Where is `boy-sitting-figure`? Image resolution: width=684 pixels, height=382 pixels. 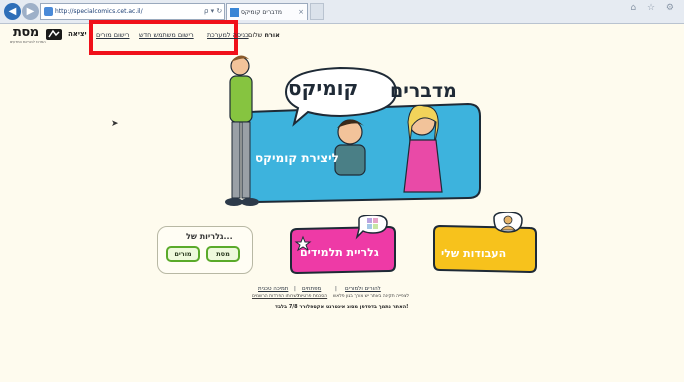
boy-sitting-figure is located at coordinates (350, 147).